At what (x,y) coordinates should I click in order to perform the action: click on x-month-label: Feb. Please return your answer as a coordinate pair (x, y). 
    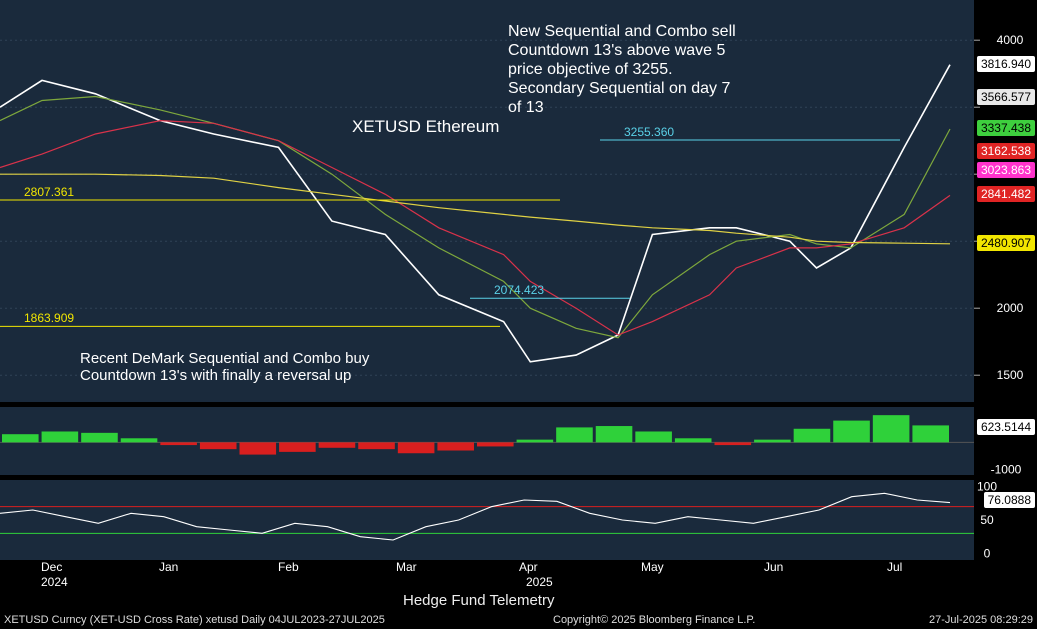
    Looking at the image, I should click on (288, 567).